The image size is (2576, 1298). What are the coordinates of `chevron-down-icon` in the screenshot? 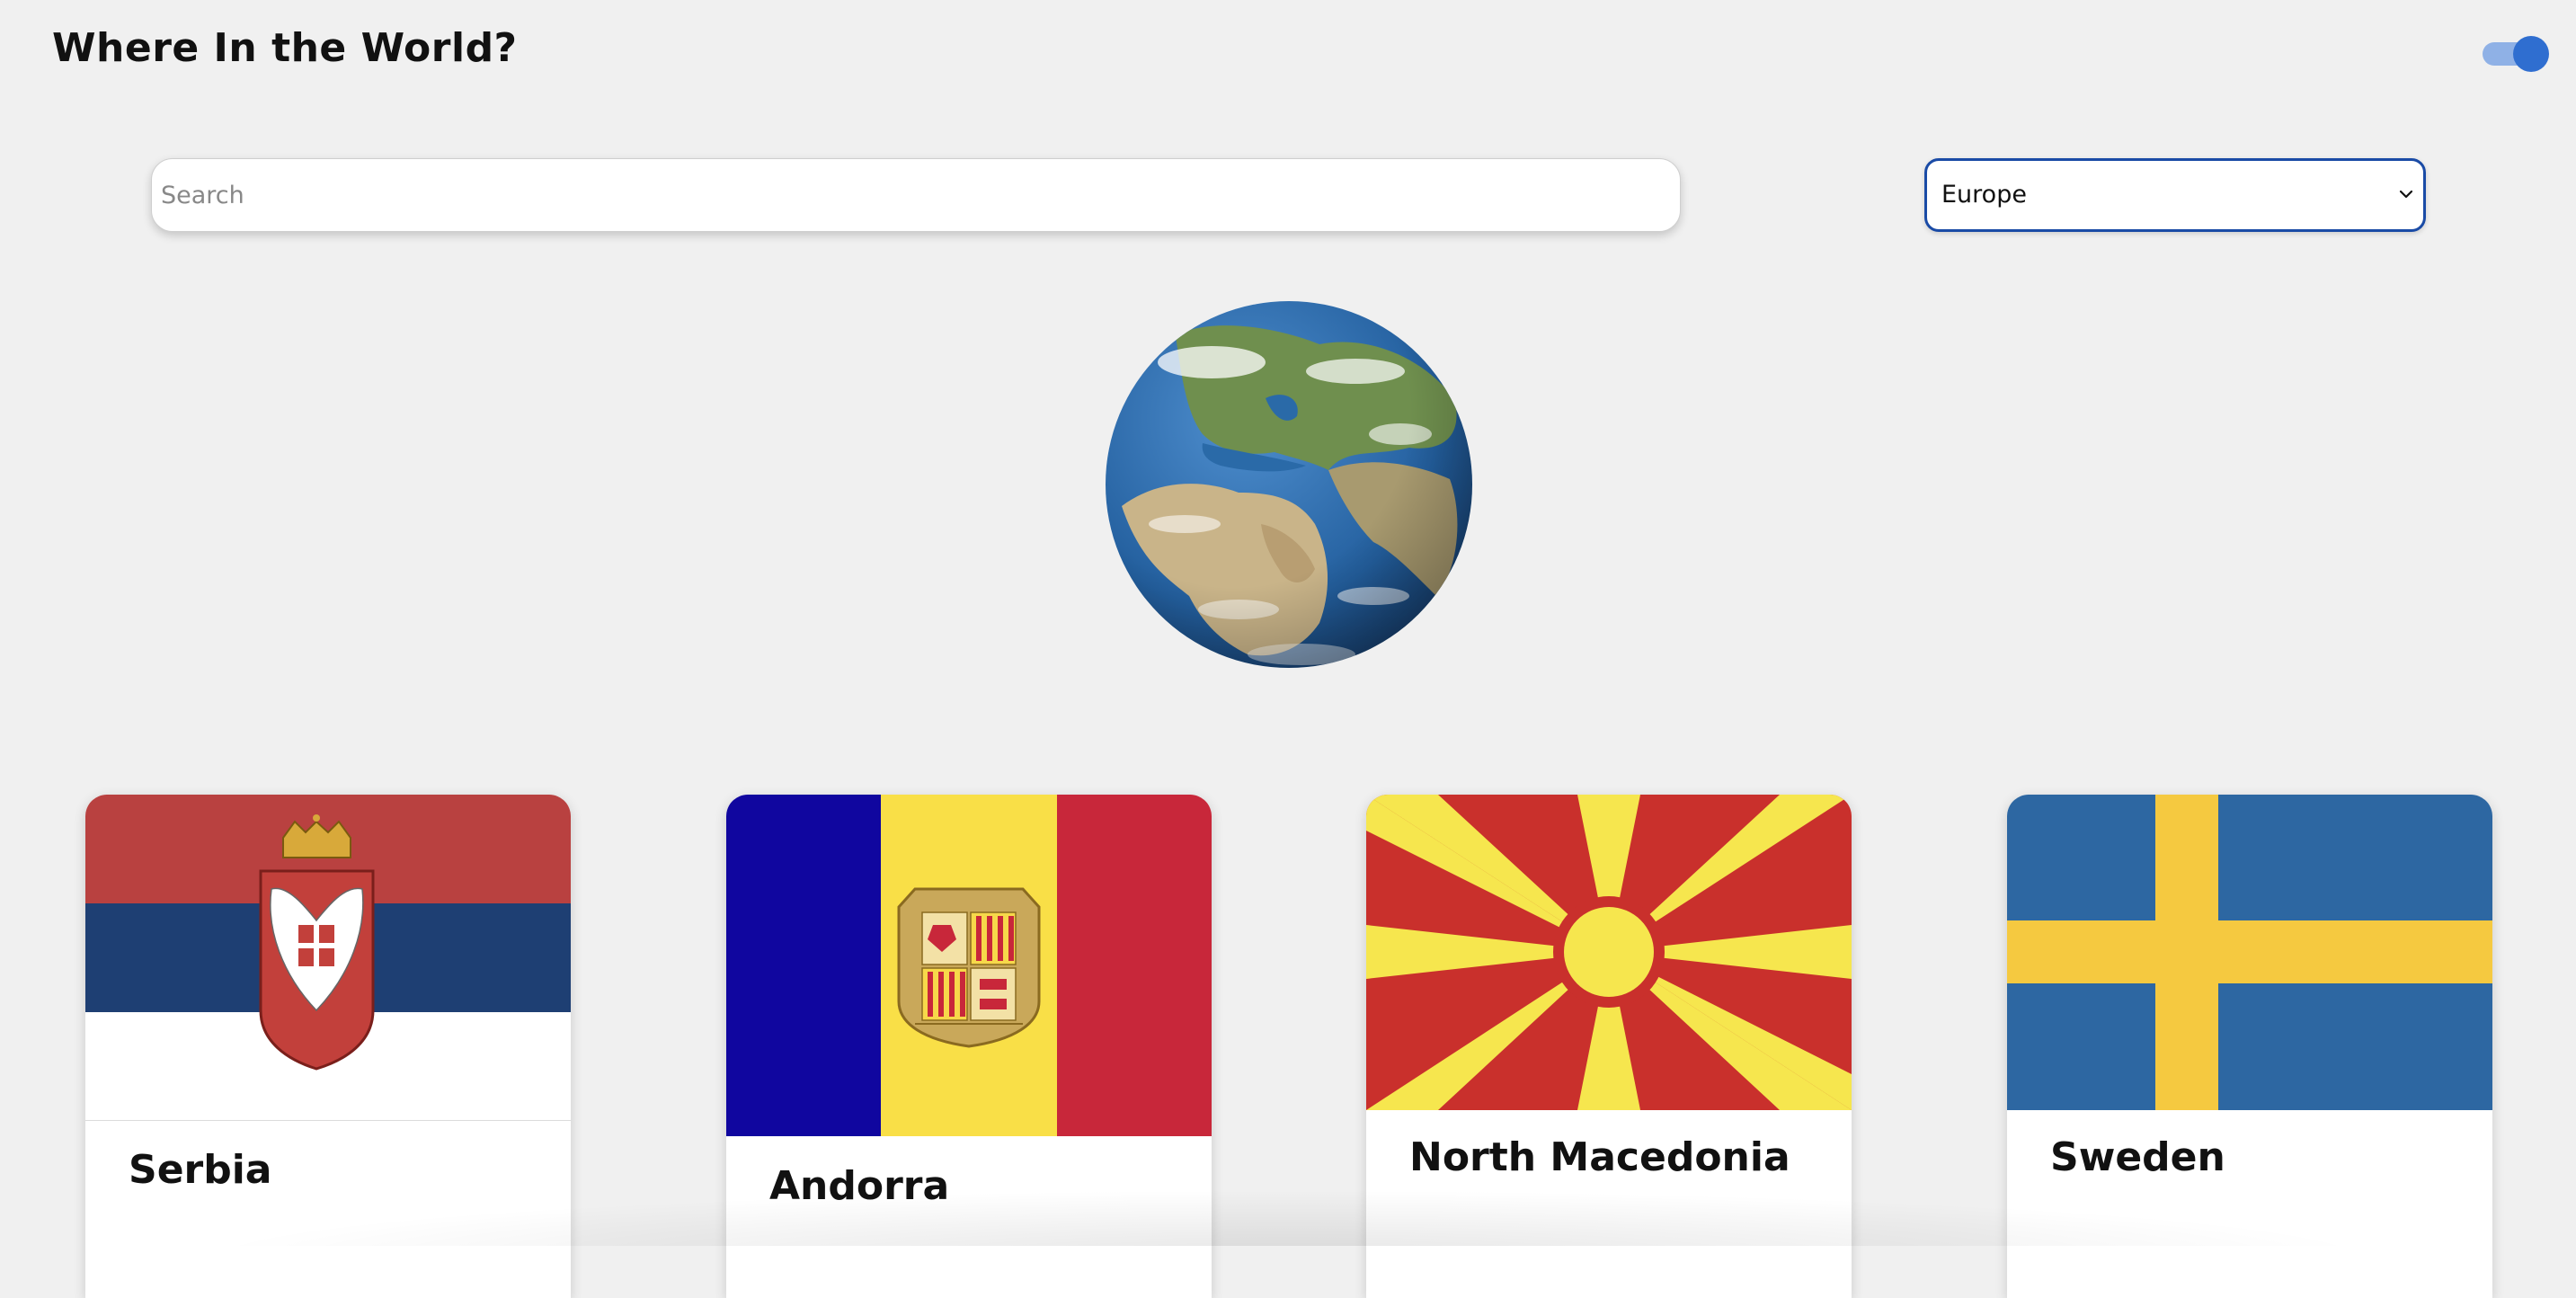 It's located at (2406, 194).